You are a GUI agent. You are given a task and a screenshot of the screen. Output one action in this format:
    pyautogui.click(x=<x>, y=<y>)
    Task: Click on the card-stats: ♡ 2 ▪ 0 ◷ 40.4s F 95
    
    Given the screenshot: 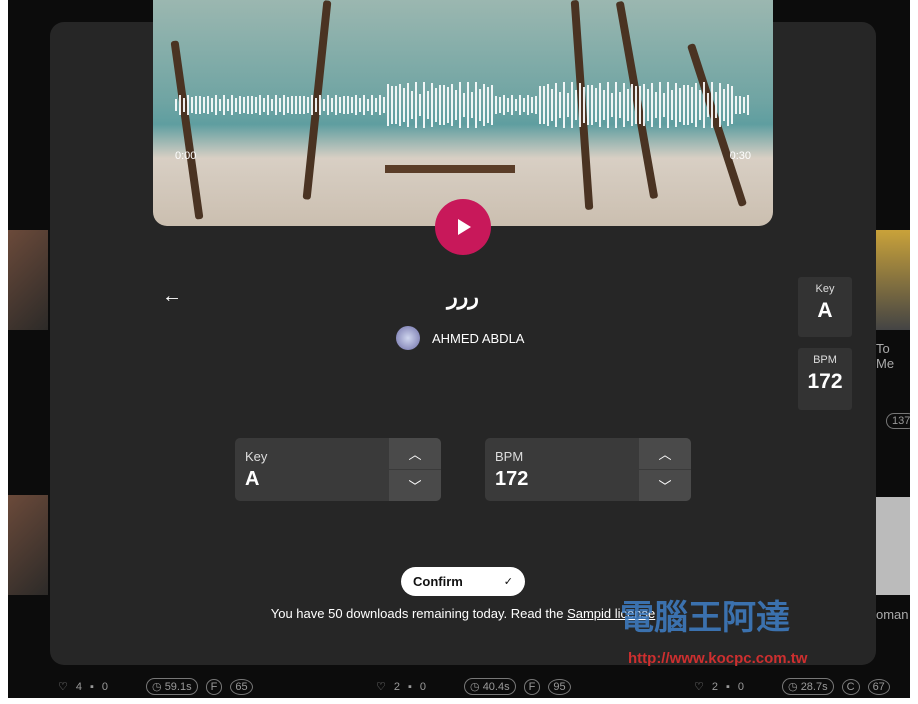 What is the action you would take?
    pyautogui.click(x=473, y=686)
    